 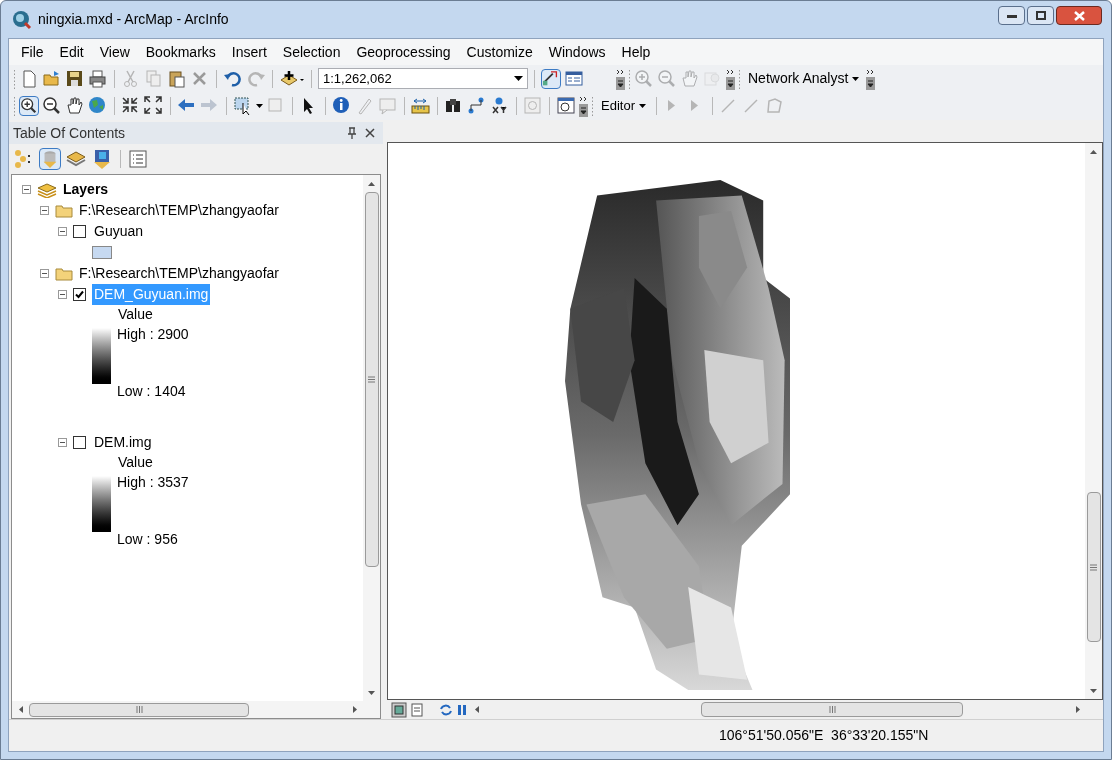 I want to click on legend-label: High : 3537, so click(x=153, y=482).